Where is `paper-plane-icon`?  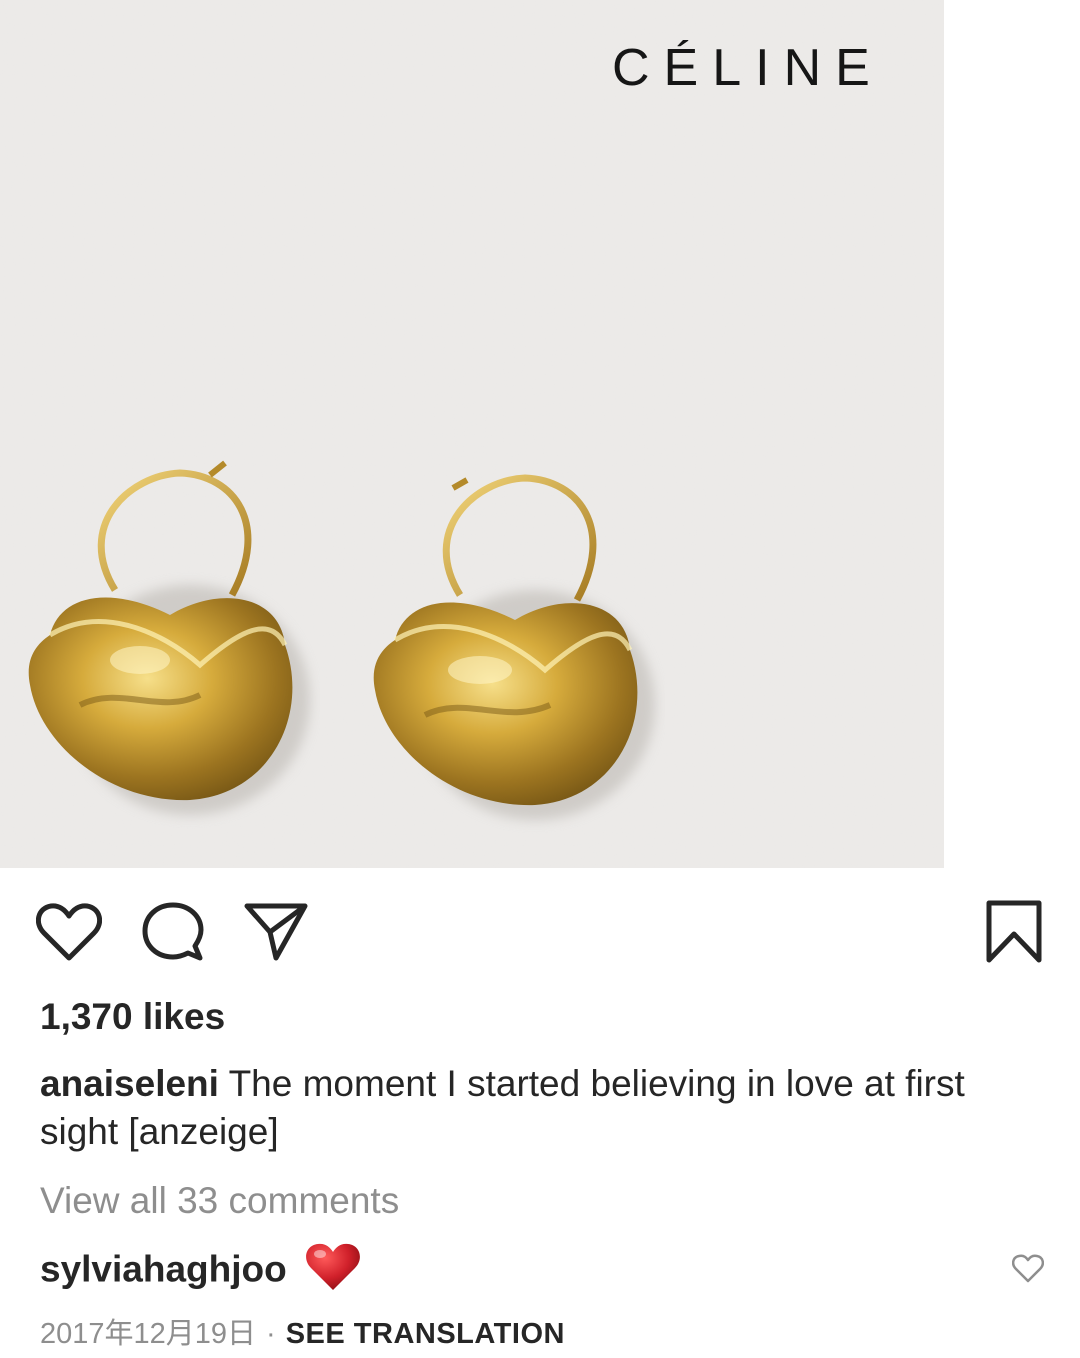 paper-plane-icon is located at coordinates (276, 932).